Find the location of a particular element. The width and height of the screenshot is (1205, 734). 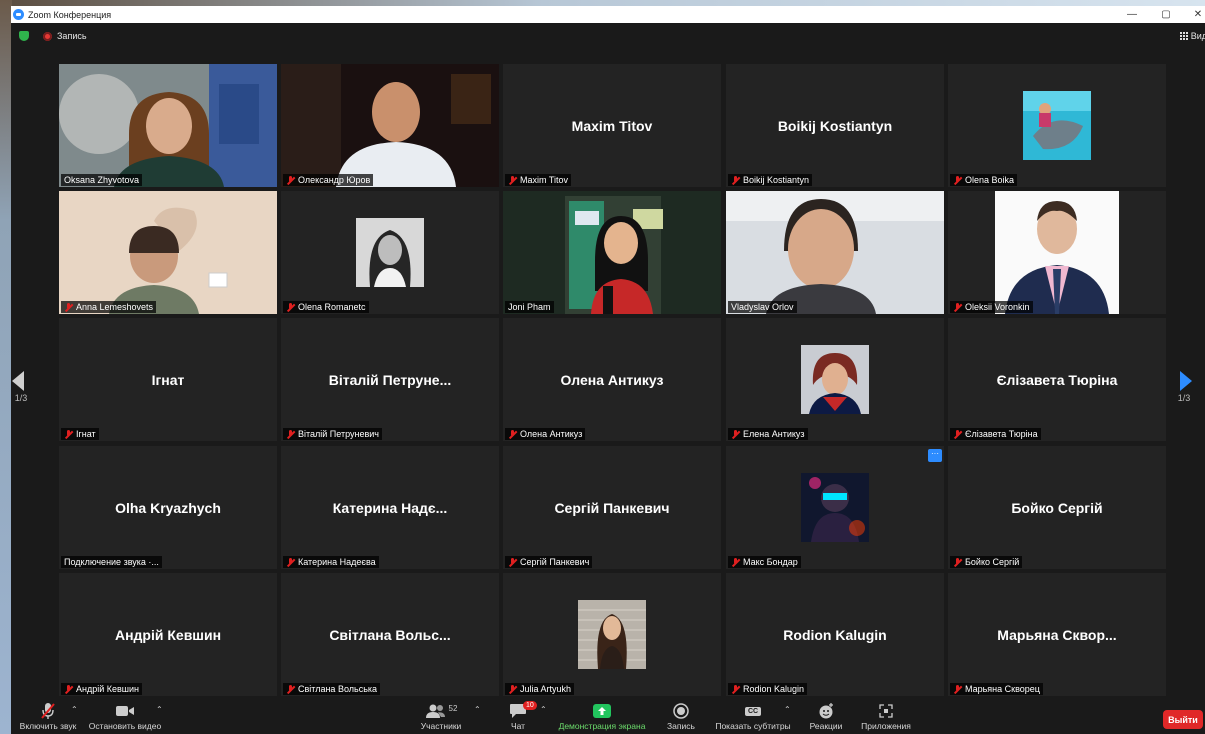

participant-name-label: Maxim Titov is located at coordinates (538, 180).